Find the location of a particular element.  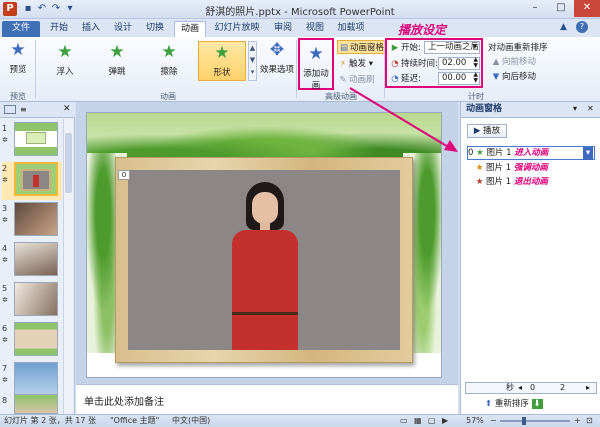

slide-sorter-icon: ▦ is located at coordinates (418, 421).